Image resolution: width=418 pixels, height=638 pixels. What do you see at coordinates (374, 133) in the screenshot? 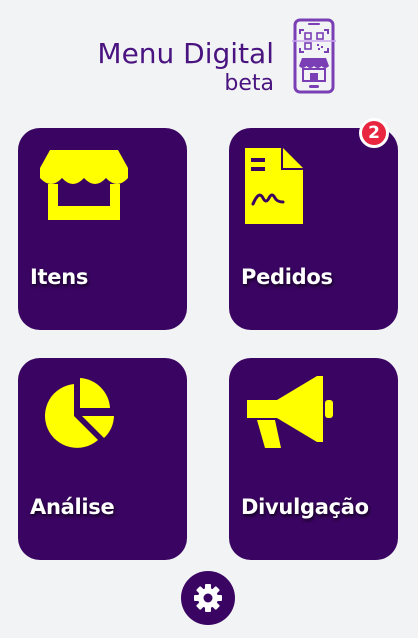
I see `notification-badge: 2` at bounding box center [374, 133].